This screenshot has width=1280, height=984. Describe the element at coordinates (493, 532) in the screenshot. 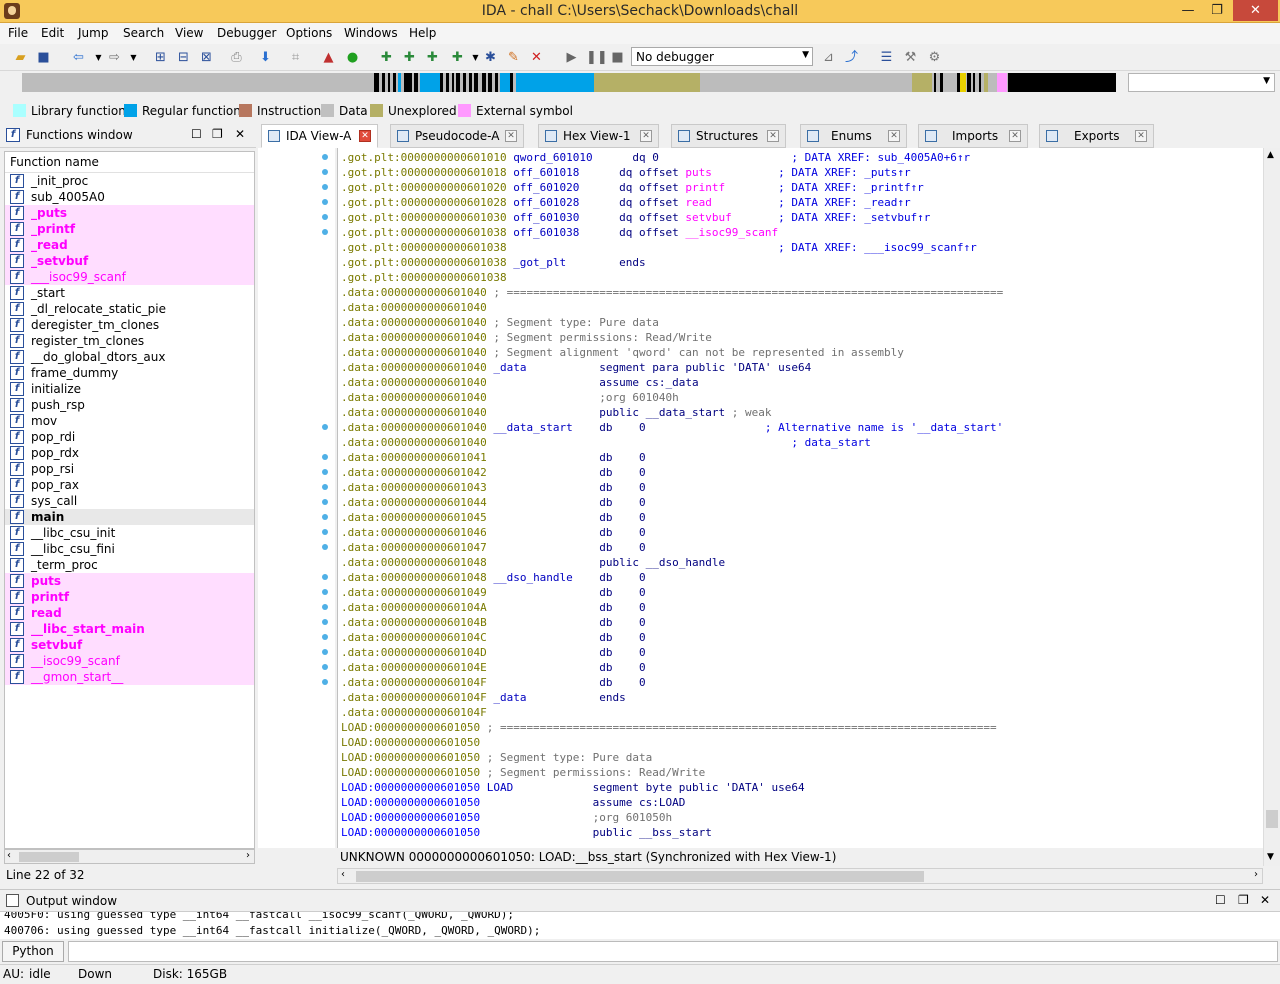

I see `disasm-line: .data:0000000000601046 db 0` at that location.